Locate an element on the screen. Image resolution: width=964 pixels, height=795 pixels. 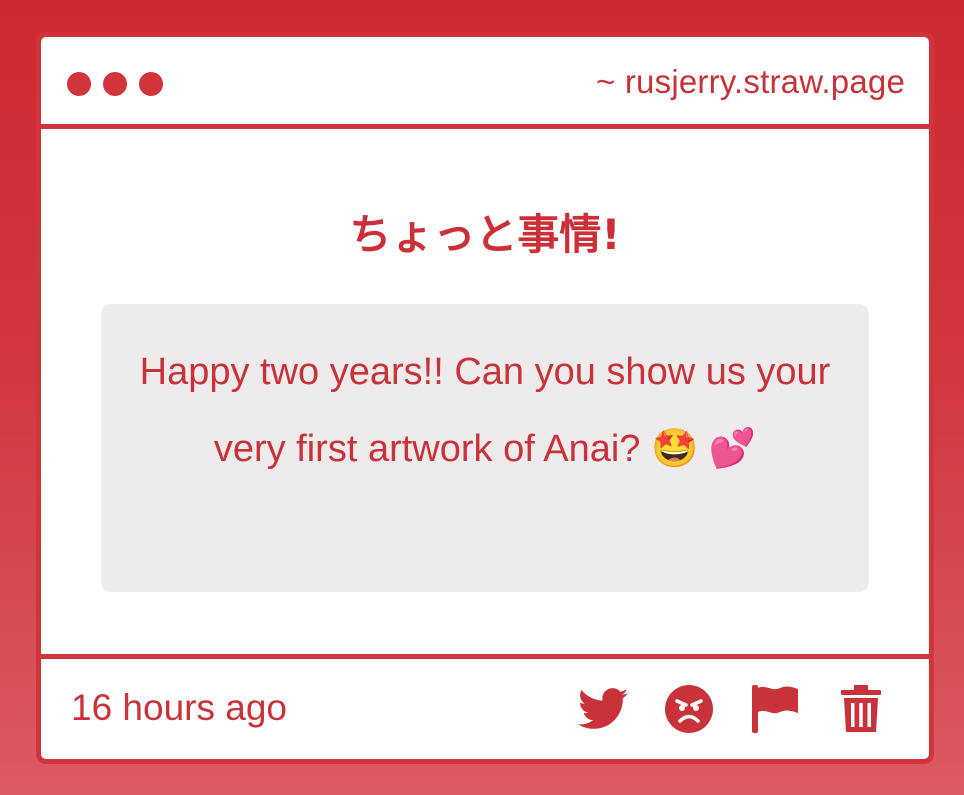
report-button is located at coordinates (775, 709).